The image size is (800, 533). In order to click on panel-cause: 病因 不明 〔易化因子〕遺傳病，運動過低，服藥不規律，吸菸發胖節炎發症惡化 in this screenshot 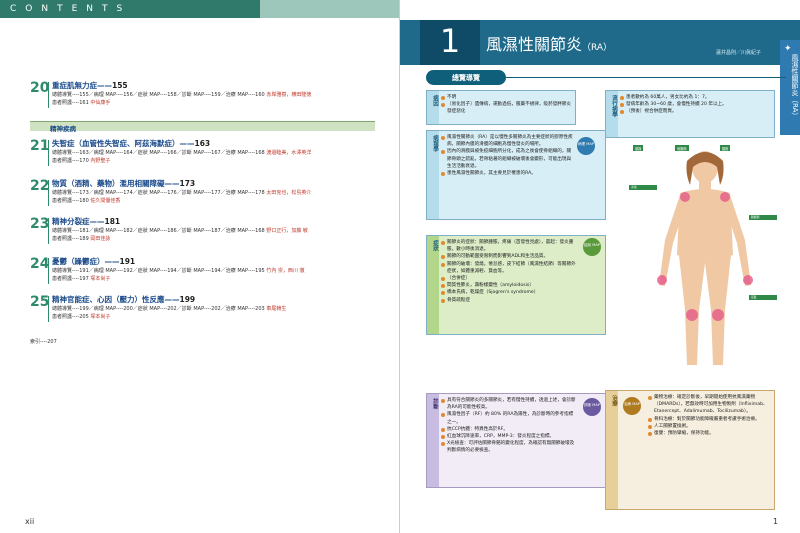, I will do `click(501, 107)`.